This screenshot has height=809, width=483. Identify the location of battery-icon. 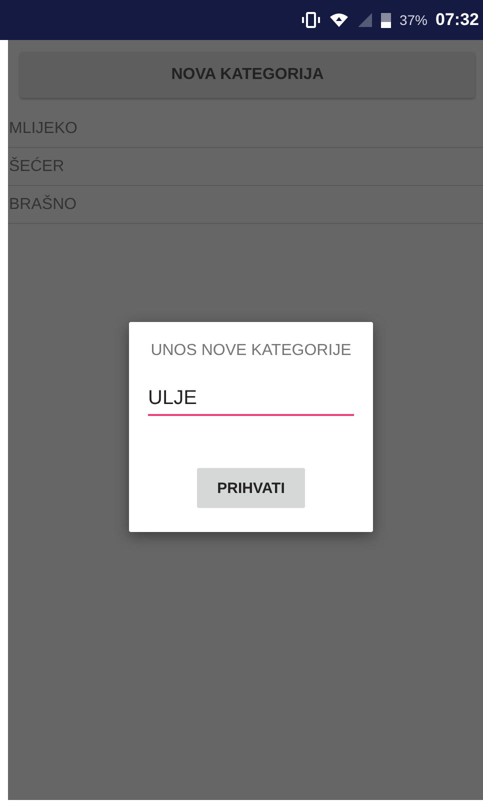
(386, 20).